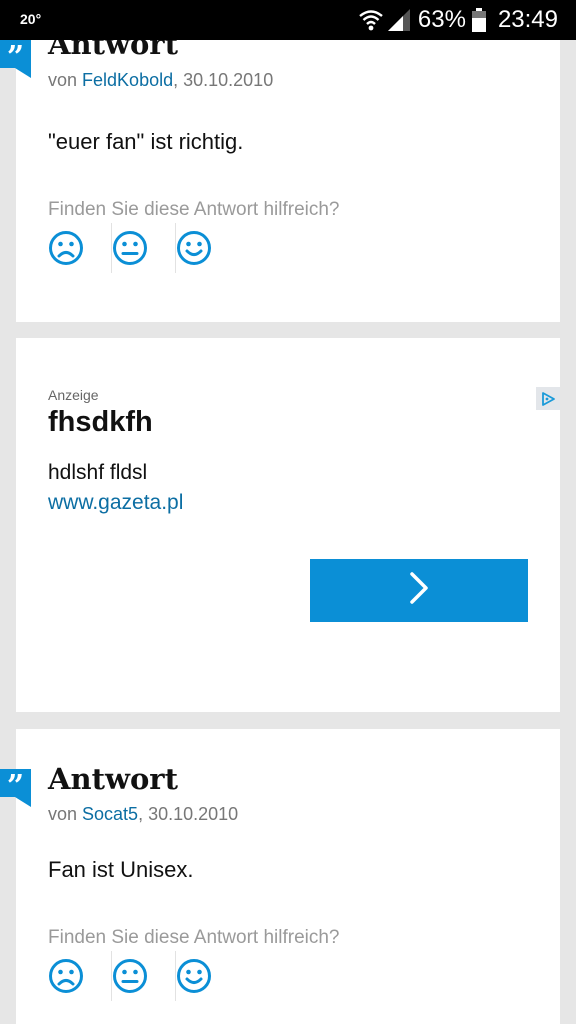 The width and height of the screenshot is (576, 1024). Describe the element at coordinates (371, 20) in the screenshot. I see `wifi-icon` at that location.